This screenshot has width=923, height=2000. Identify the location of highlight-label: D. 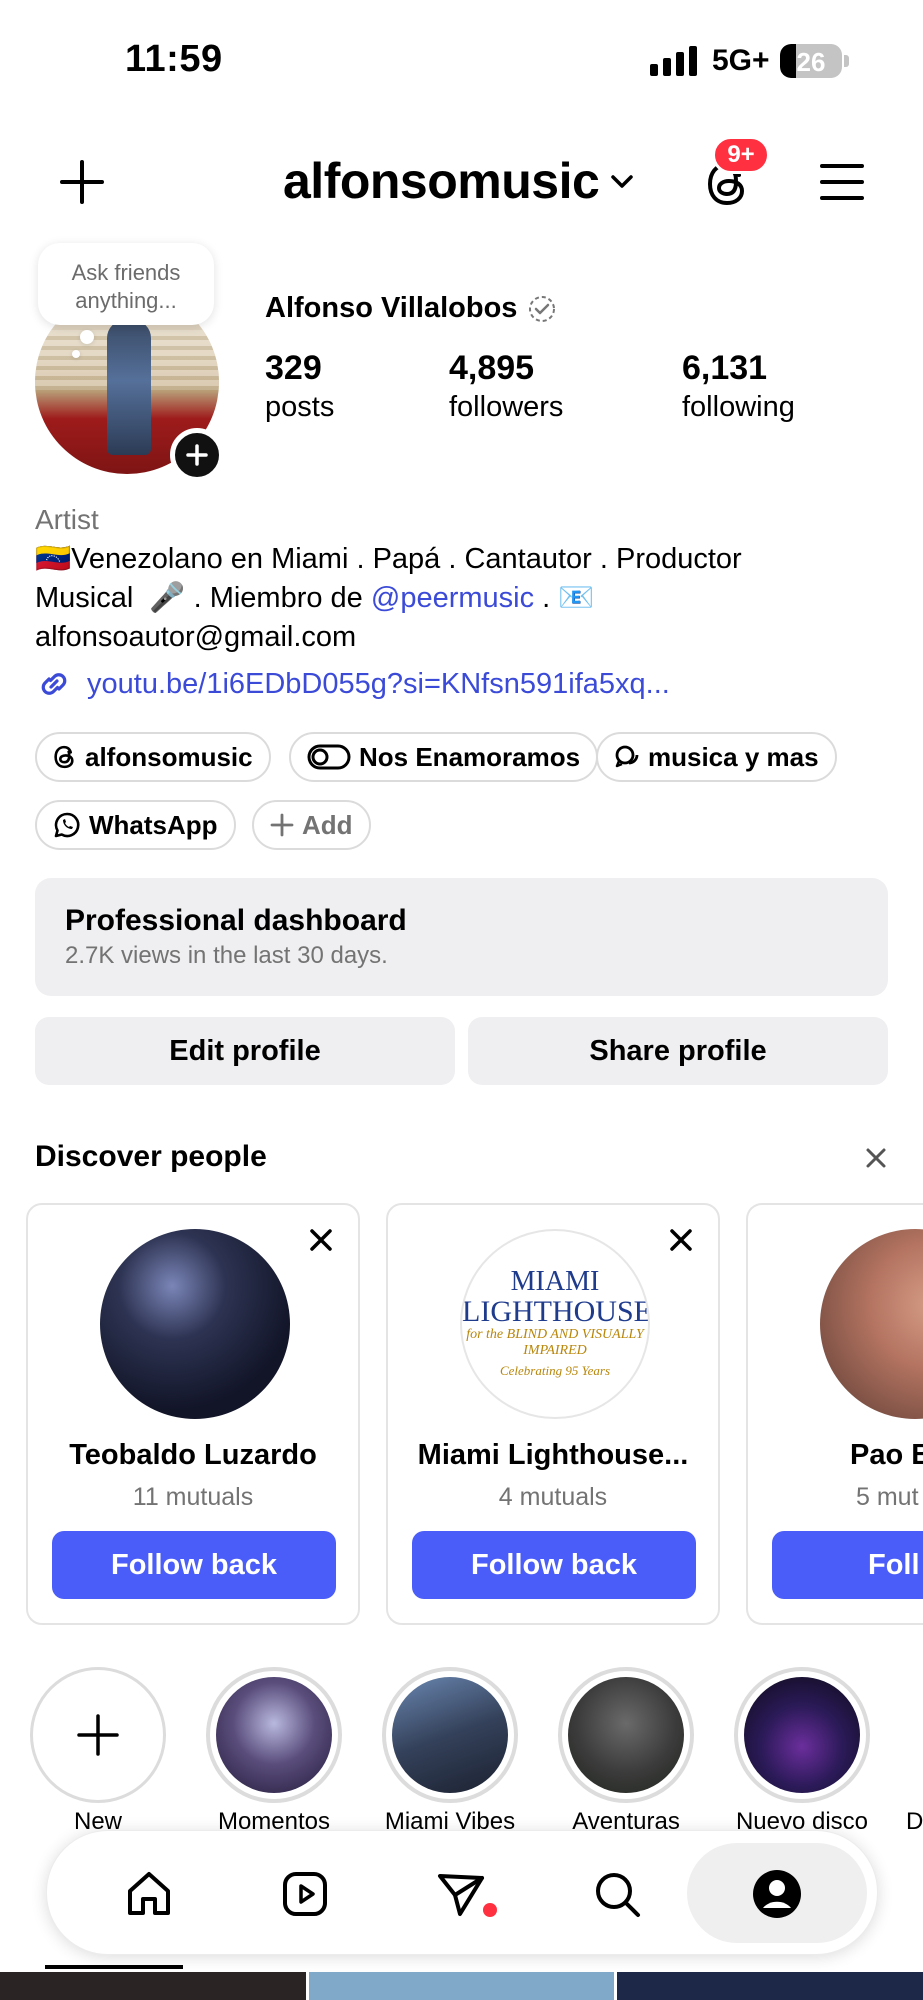
(914, 1821).